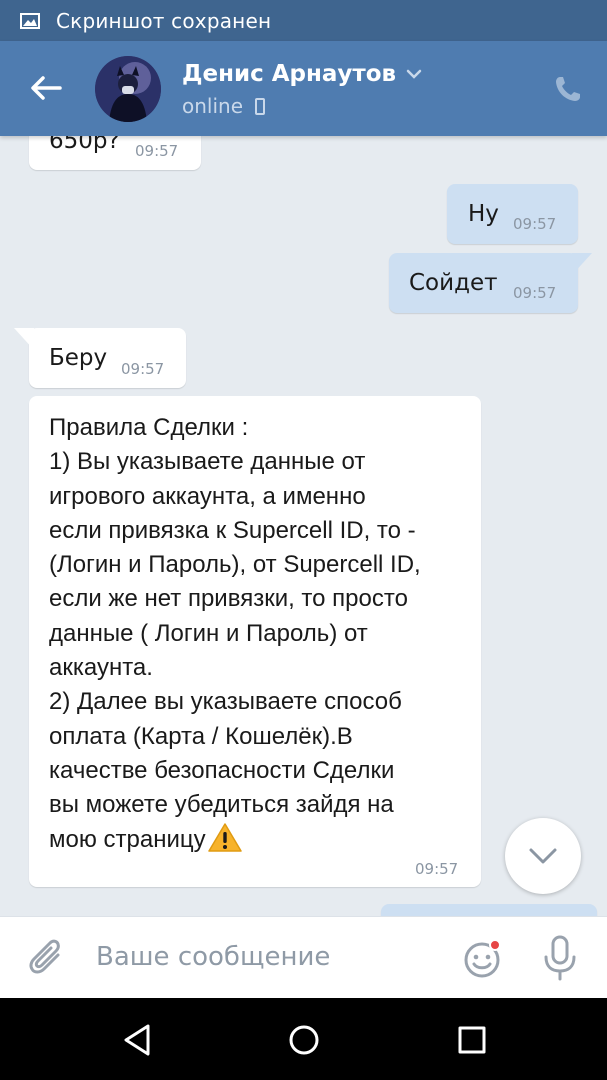  What do you see at coordinates (164, 20) in the screenshot?
I see `screenshot-notification: Скриншот сохранен` at bounding box center [164, 20].